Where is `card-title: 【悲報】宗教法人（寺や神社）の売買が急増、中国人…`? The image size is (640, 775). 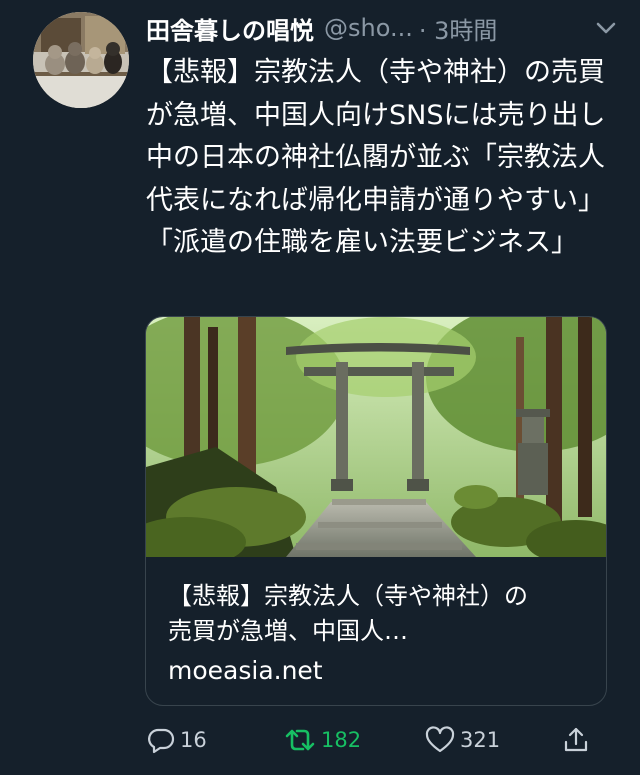
card-title: 【悲報】宗教法人（寺や神社）の売買が急増、中国人… is located at coordinates (348, 613).